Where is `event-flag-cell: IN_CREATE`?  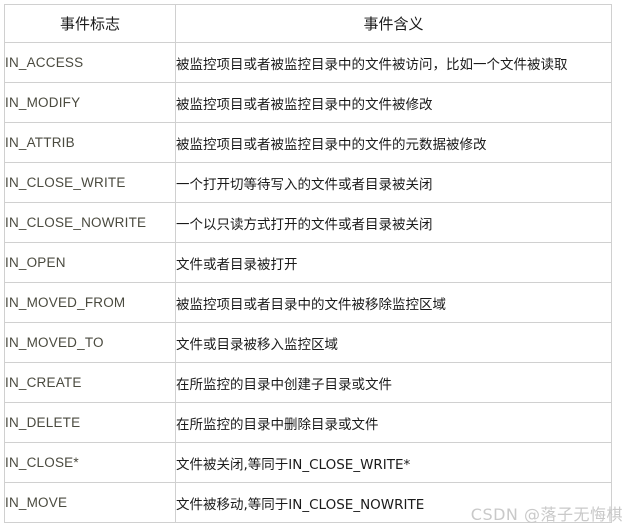
event-flag-cell: IN_CREATE is located at coordinates (90, 382).